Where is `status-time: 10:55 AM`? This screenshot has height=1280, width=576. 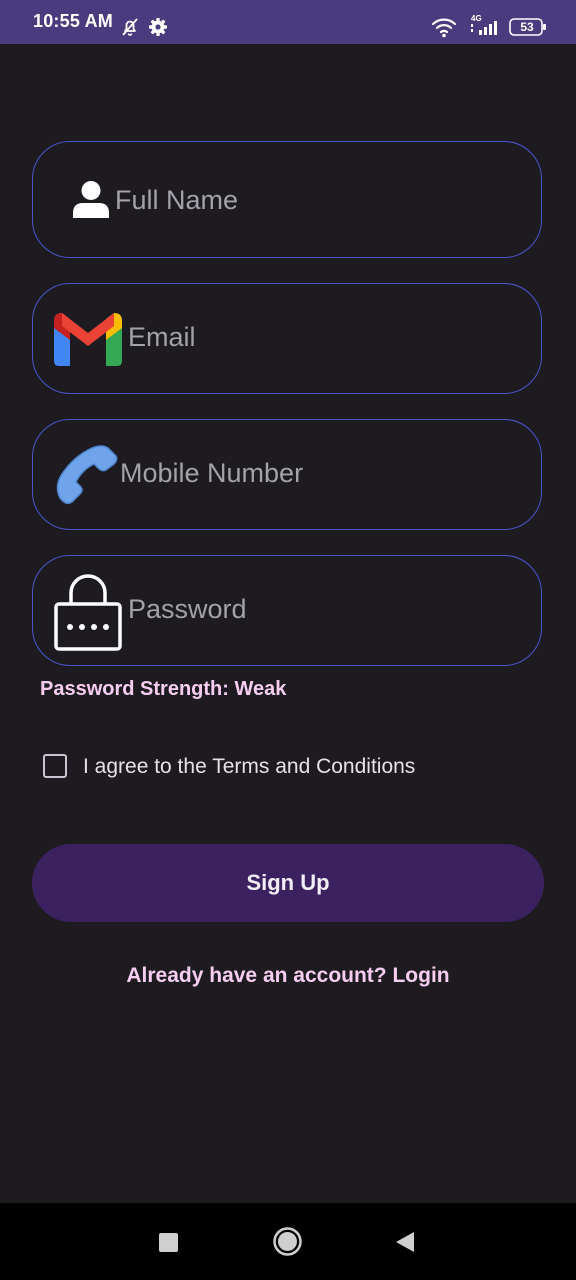
status-time: 10:55 AM is located at coordinates (73, 21).